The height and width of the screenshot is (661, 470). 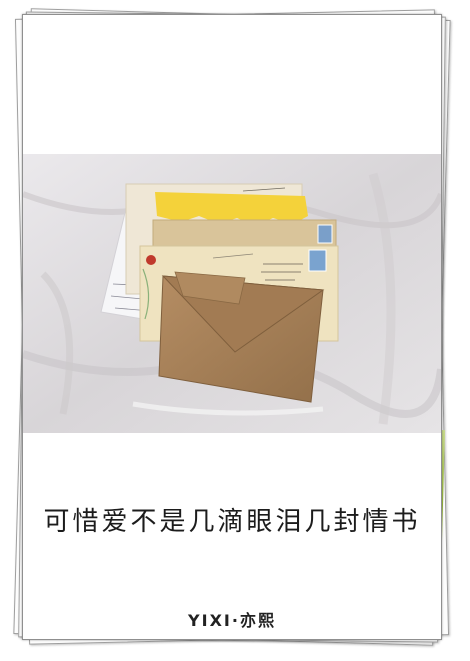 I want to click on stamp, so click(x=325, y=234).